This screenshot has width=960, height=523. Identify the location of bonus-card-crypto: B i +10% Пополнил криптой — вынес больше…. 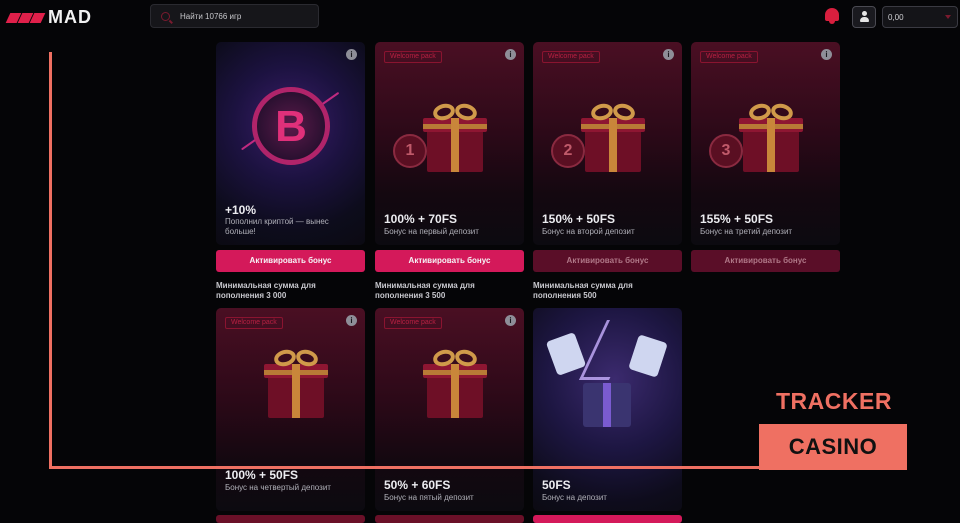
(290, 143).